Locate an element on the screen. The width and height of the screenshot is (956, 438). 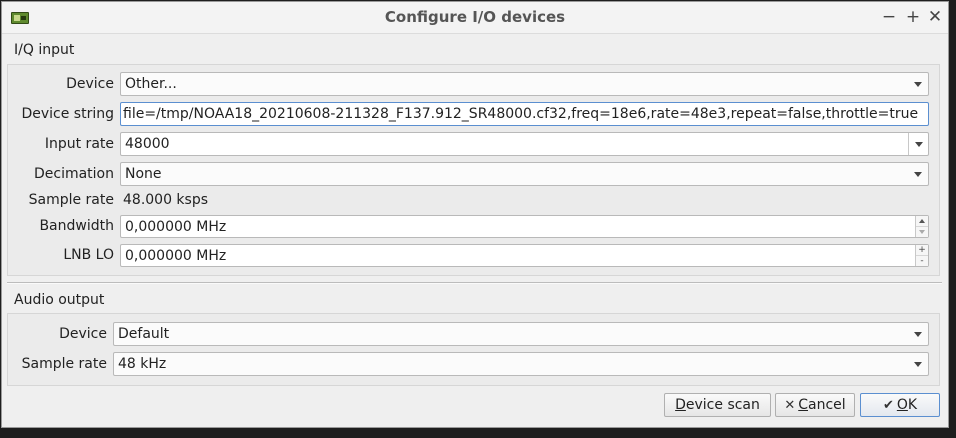
window-title: Configure I/O devices is located at coordinates (475, 17).